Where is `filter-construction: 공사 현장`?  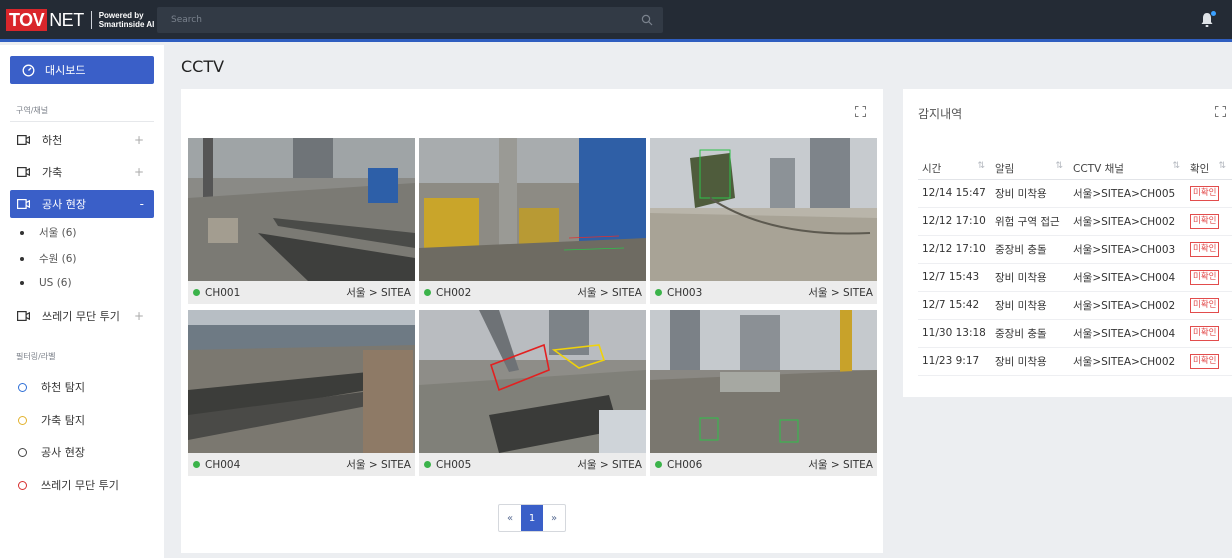 filter-construction: 공사 현장 is located at coordinates (51, 452).